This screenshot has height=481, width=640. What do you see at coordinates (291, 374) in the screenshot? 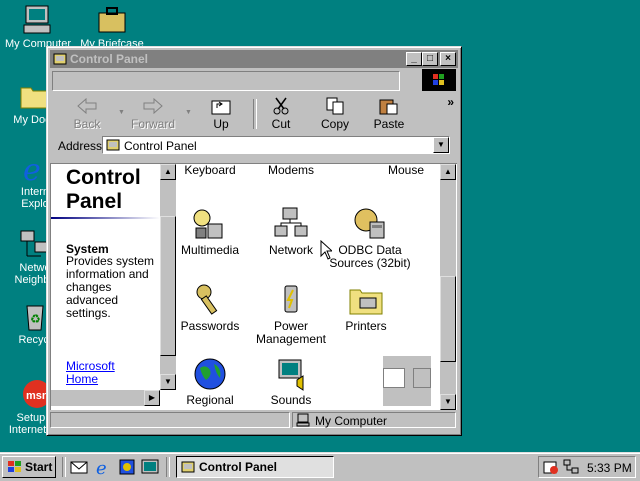
I see `sounds-icon` at bounding box center [291, 374].